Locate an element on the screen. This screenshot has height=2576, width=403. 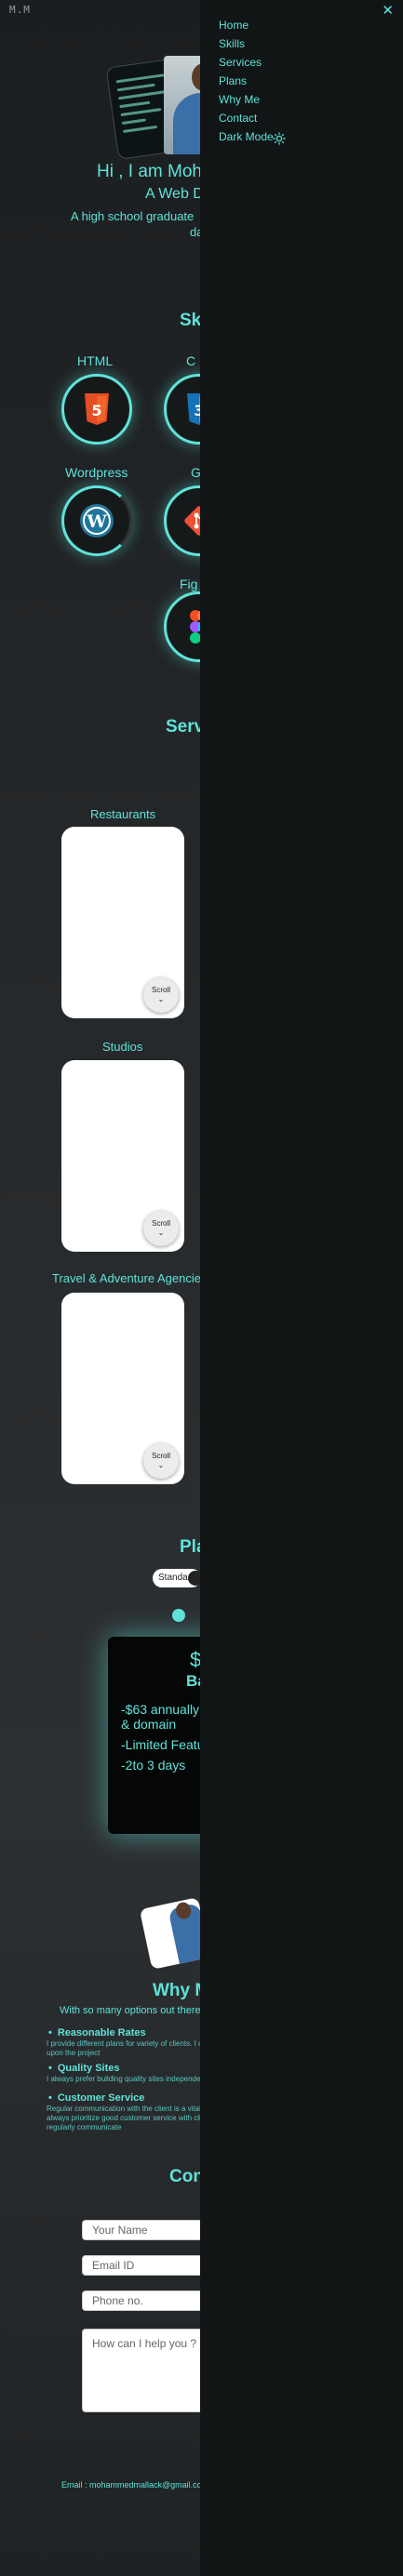
skill-html: 5 is located at coordinates (96, 409).